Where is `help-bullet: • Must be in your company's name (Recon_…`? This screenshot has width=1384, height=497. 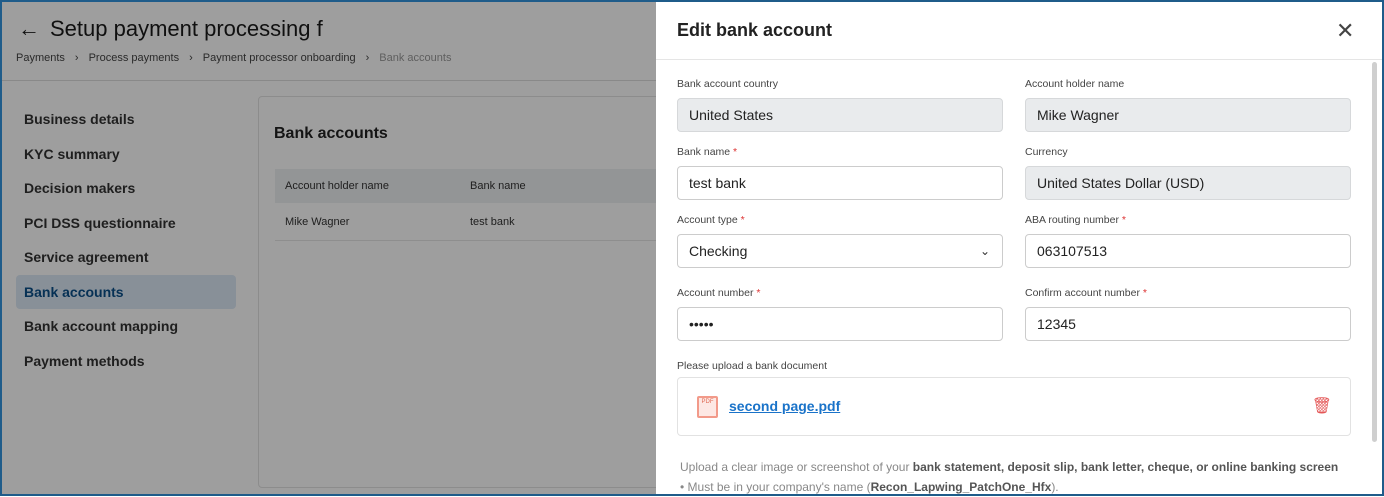
help-bullet: • Must be in your company's name (Recon_… is located at coordinates (869, 487).